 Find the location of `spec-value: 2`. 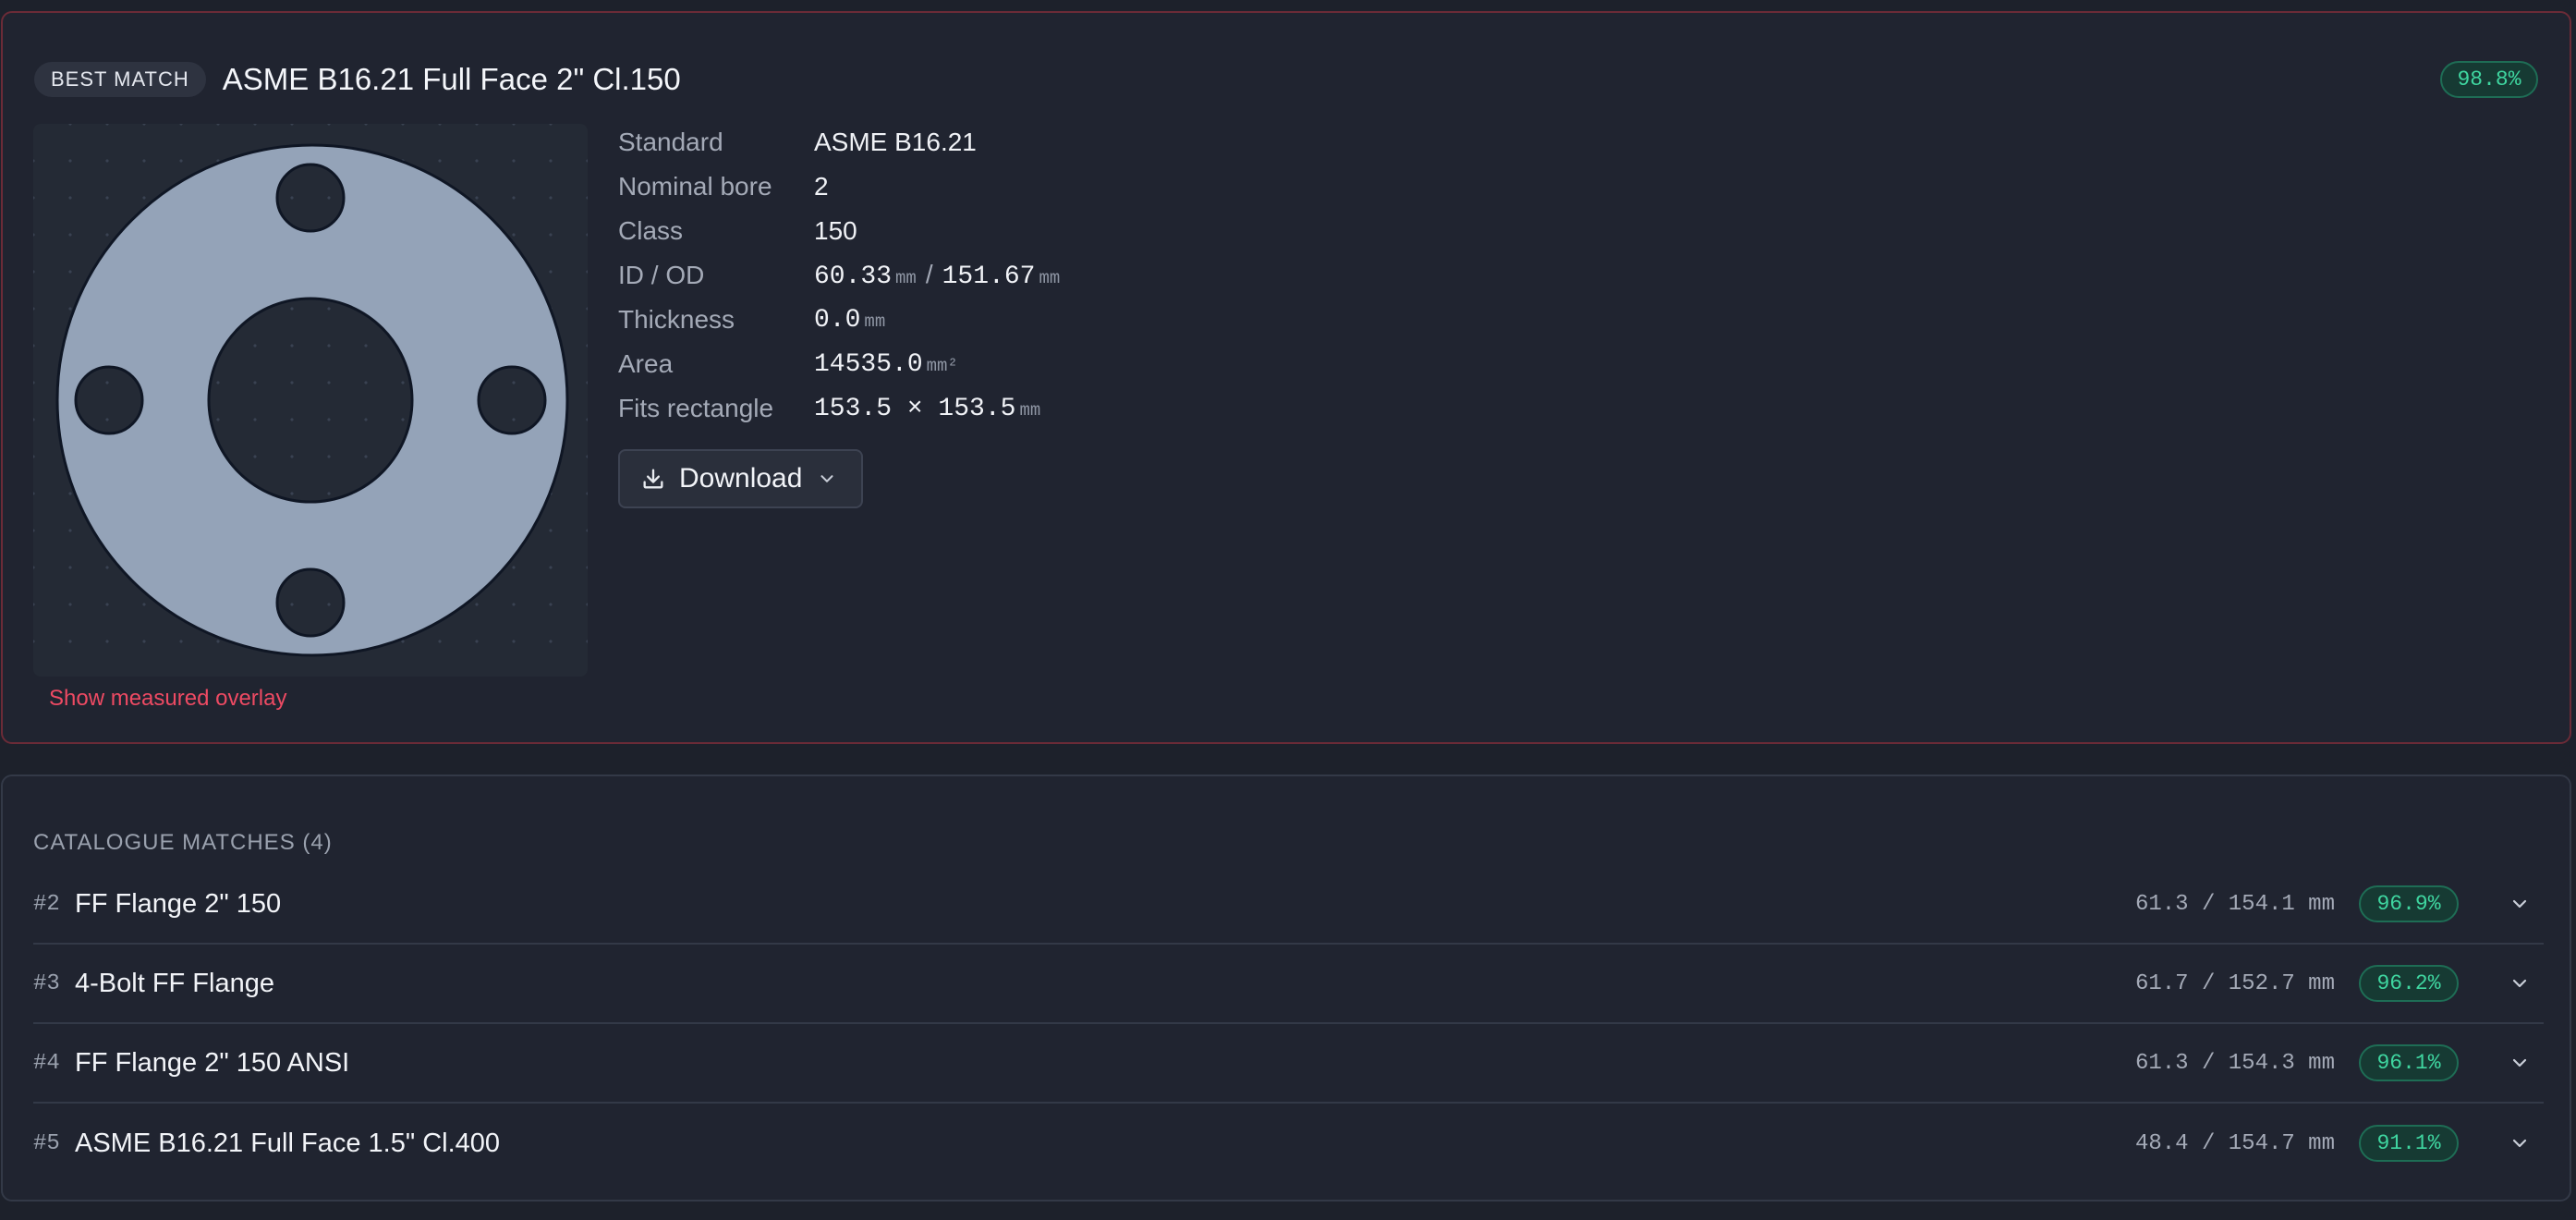

spec-value: 2 is located at coordinates (821, 186).